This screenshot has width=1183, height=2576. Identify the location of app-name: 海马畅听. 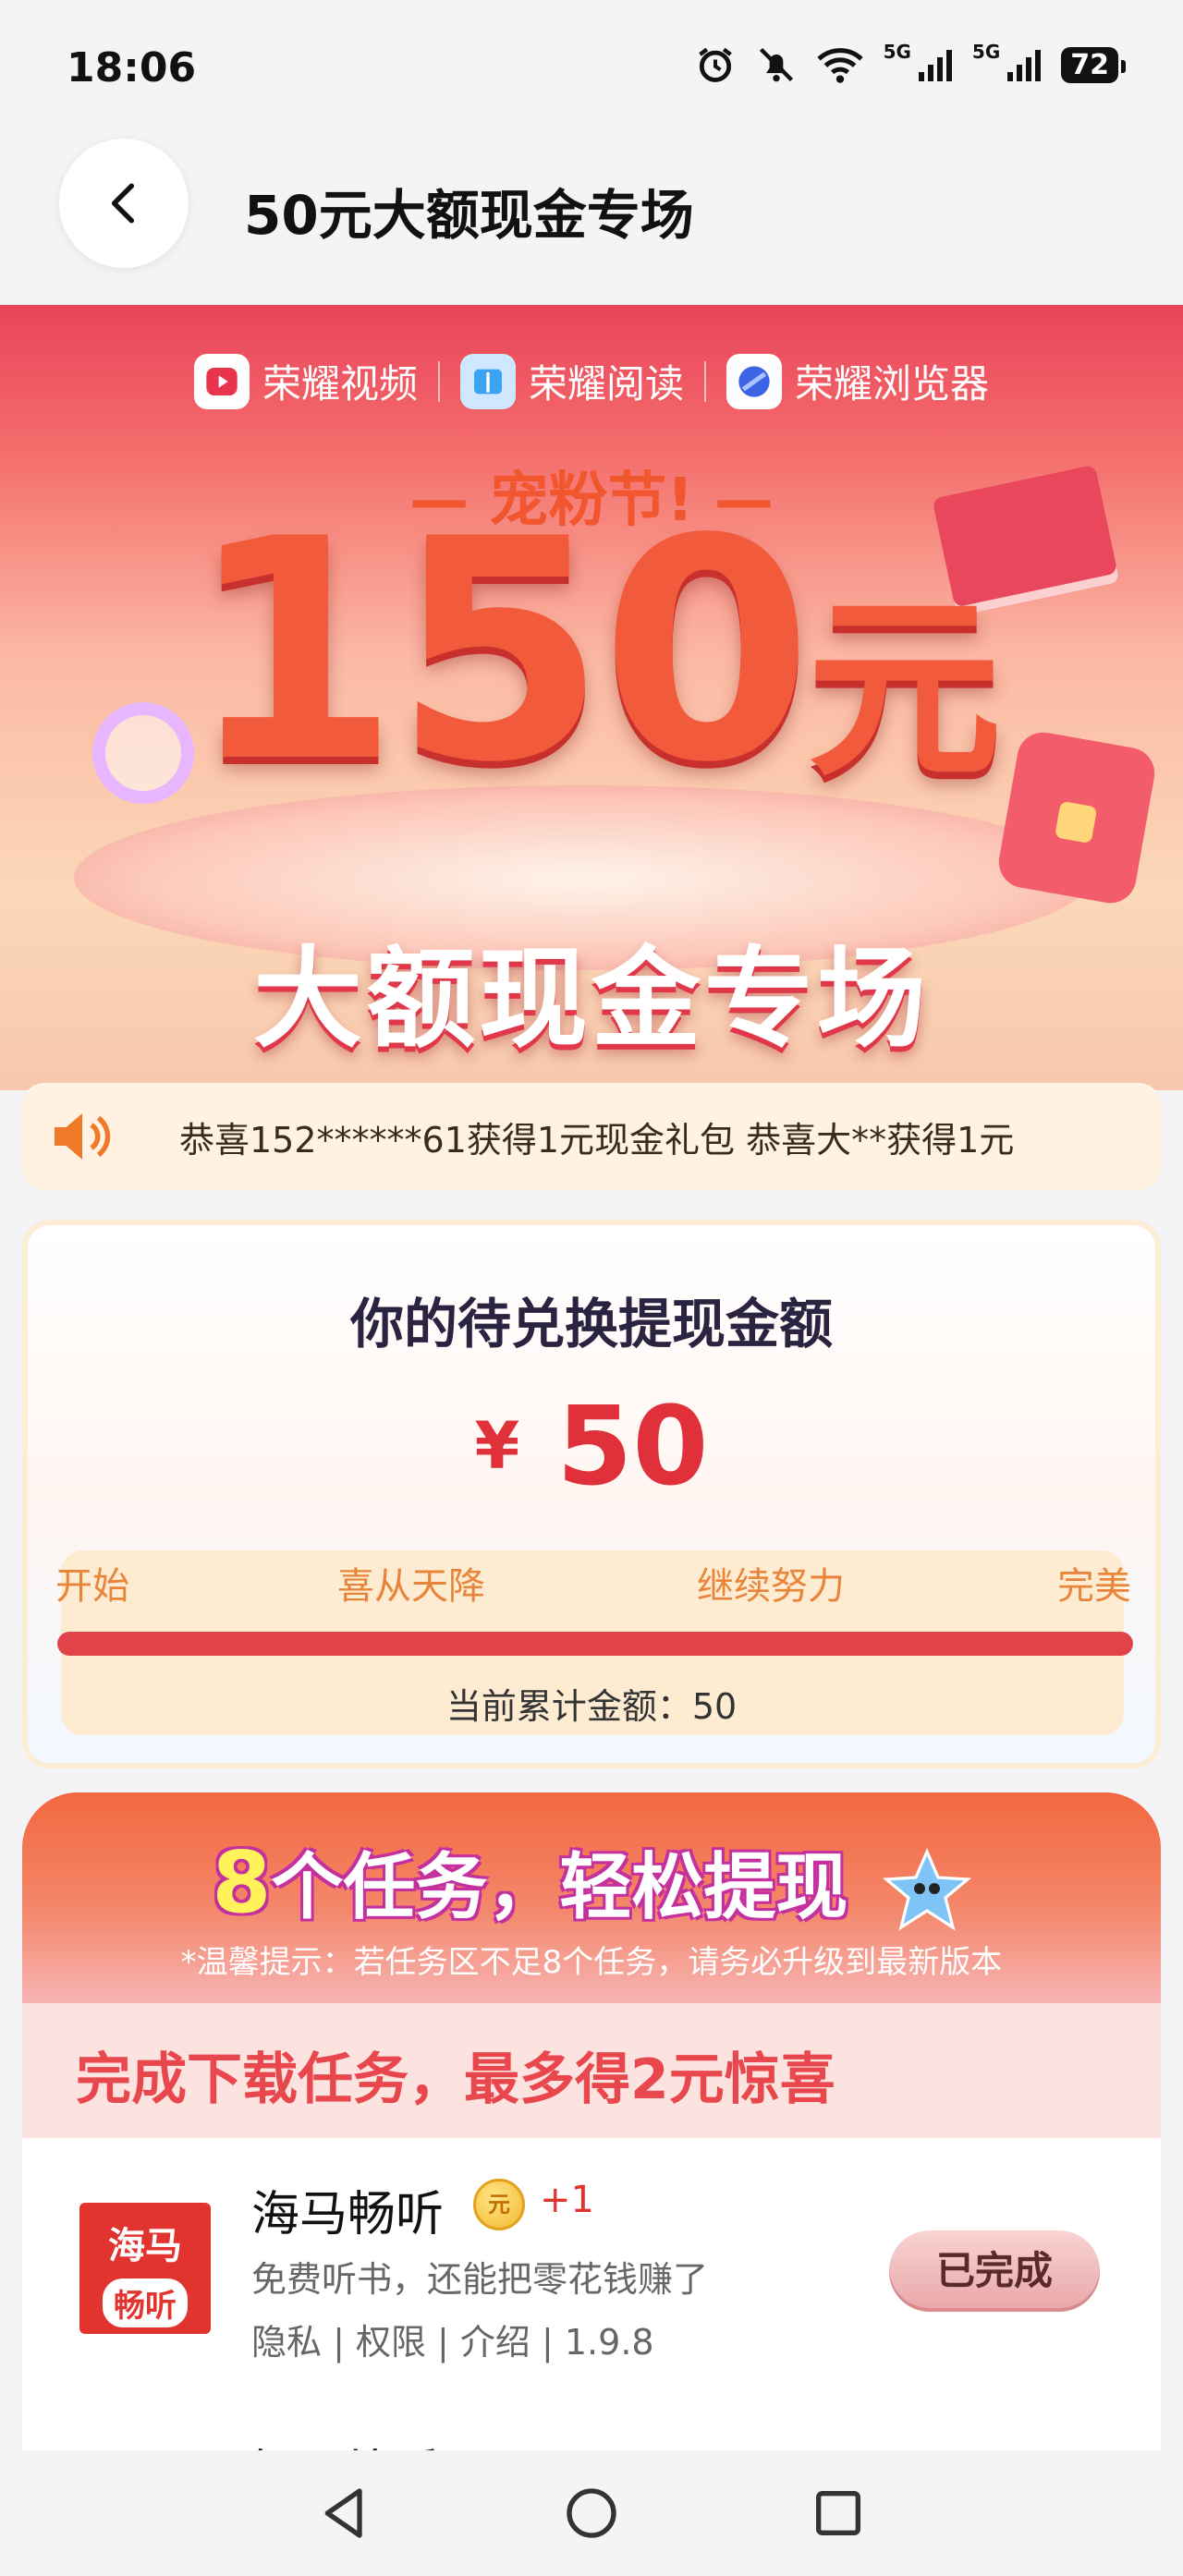
(348, 2214).